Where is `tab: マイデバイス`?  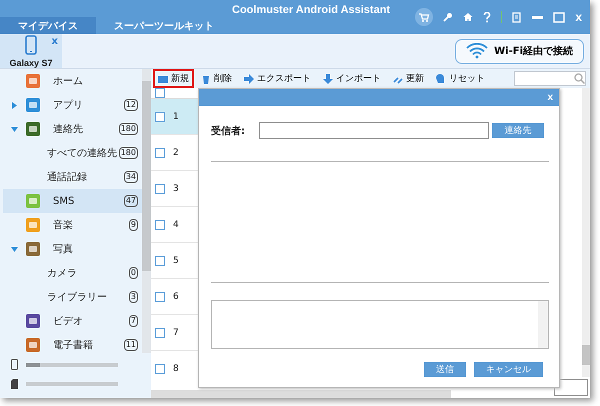
tab: マイデバイス is located at coordinates (48, 25).